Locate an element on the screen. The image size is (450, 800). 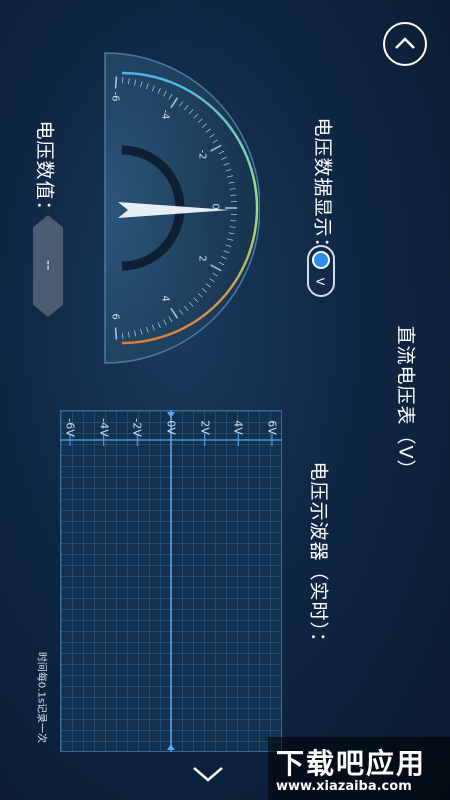
gauge-scale-label: 4 is located at coordinates (165, 298).